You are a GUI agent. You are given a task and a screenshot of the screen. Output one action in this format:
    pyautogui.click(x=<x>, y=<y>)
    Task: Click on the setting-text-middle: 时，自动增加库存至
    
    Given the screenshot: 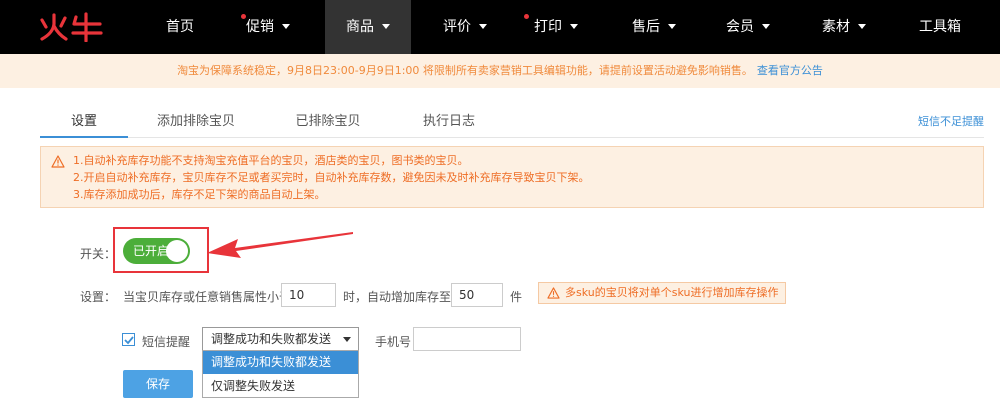 What is the action you would take?
    pyautogui.click(x=397, y=297)
    